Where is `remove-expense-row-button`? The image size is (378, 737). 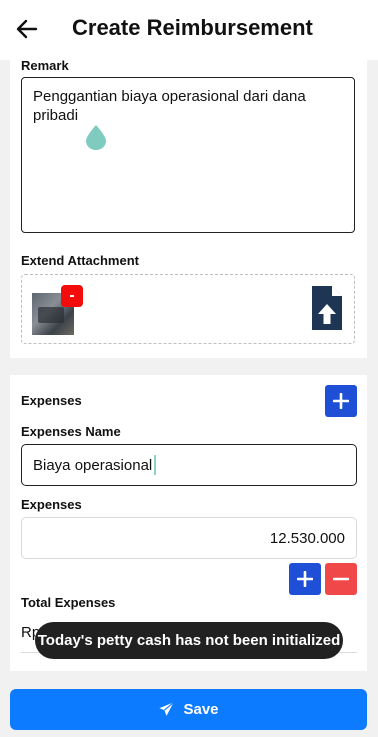
remove-expense-row-button is located at coordinates (341, 579).